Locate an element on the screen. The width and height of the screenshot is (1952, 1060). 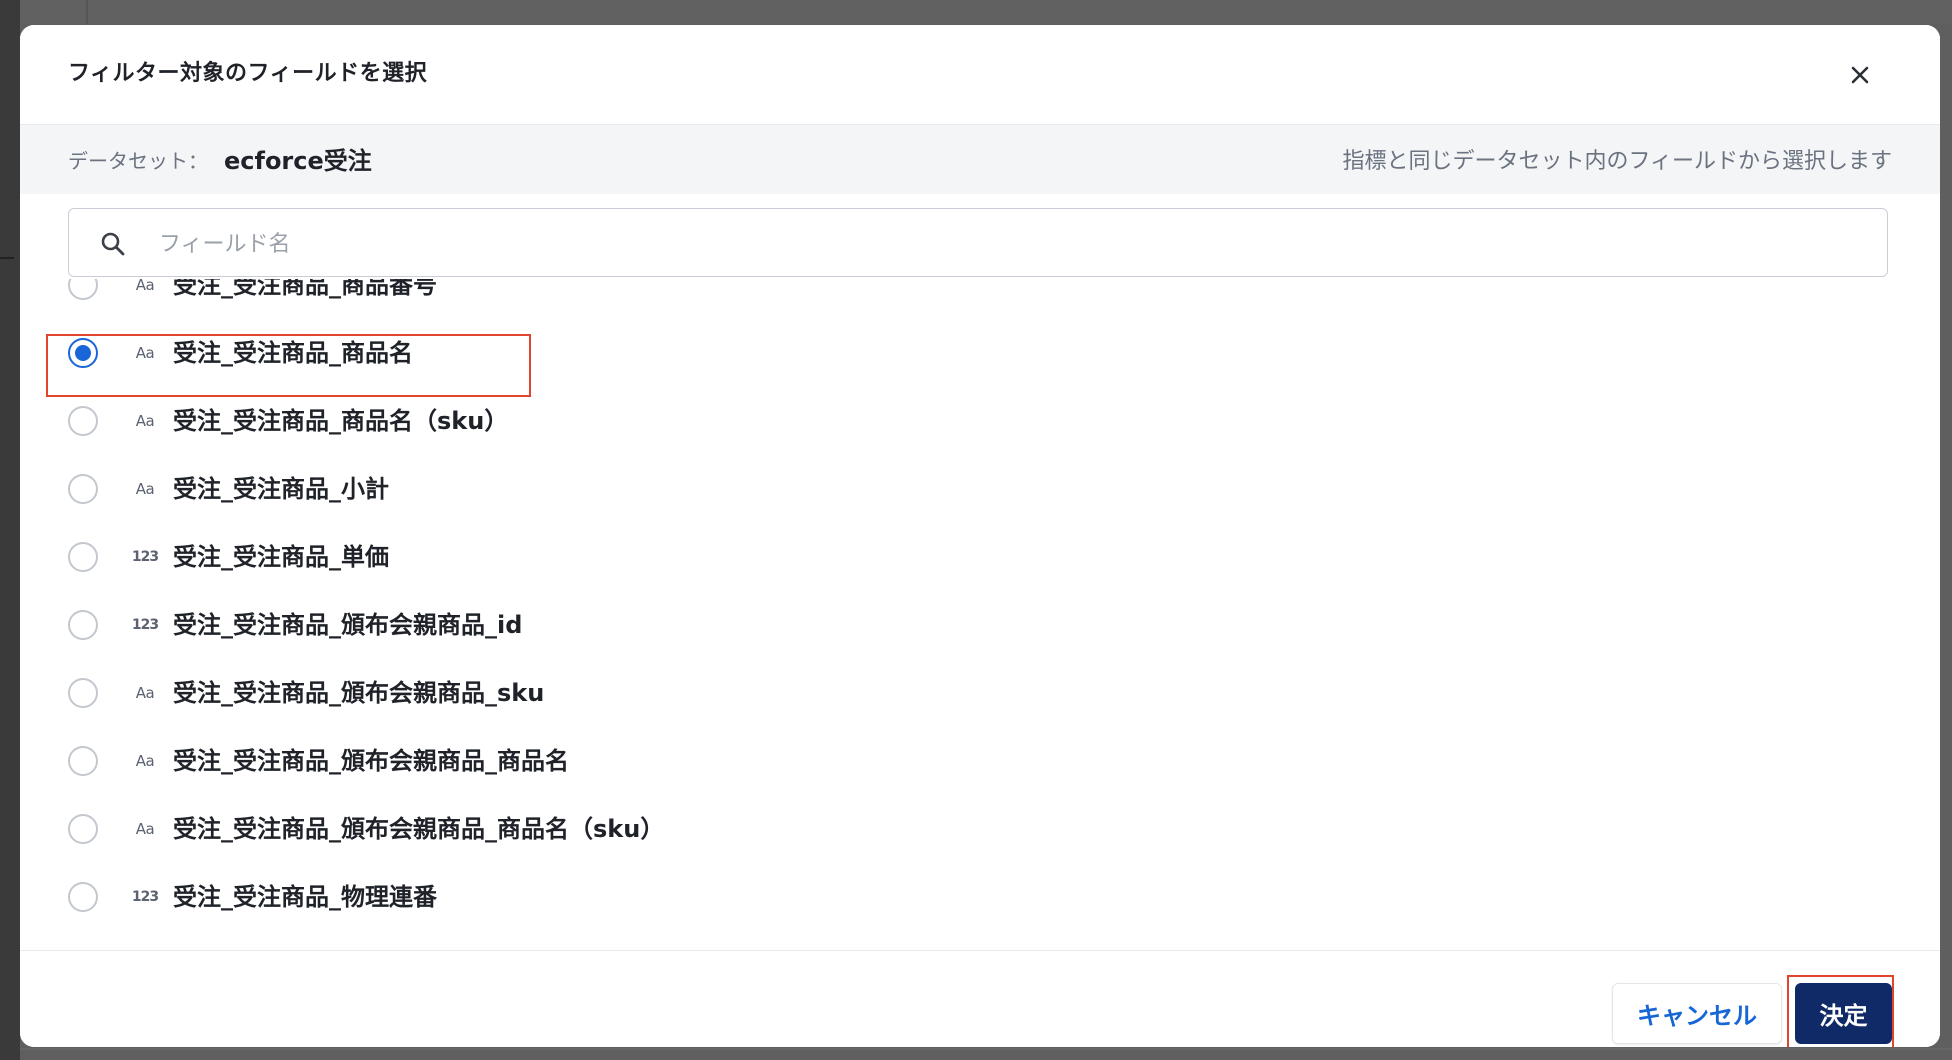
field-row: Aa 受注_受注商品_頒布会親商品_sku is located at coordinates (980, 695).